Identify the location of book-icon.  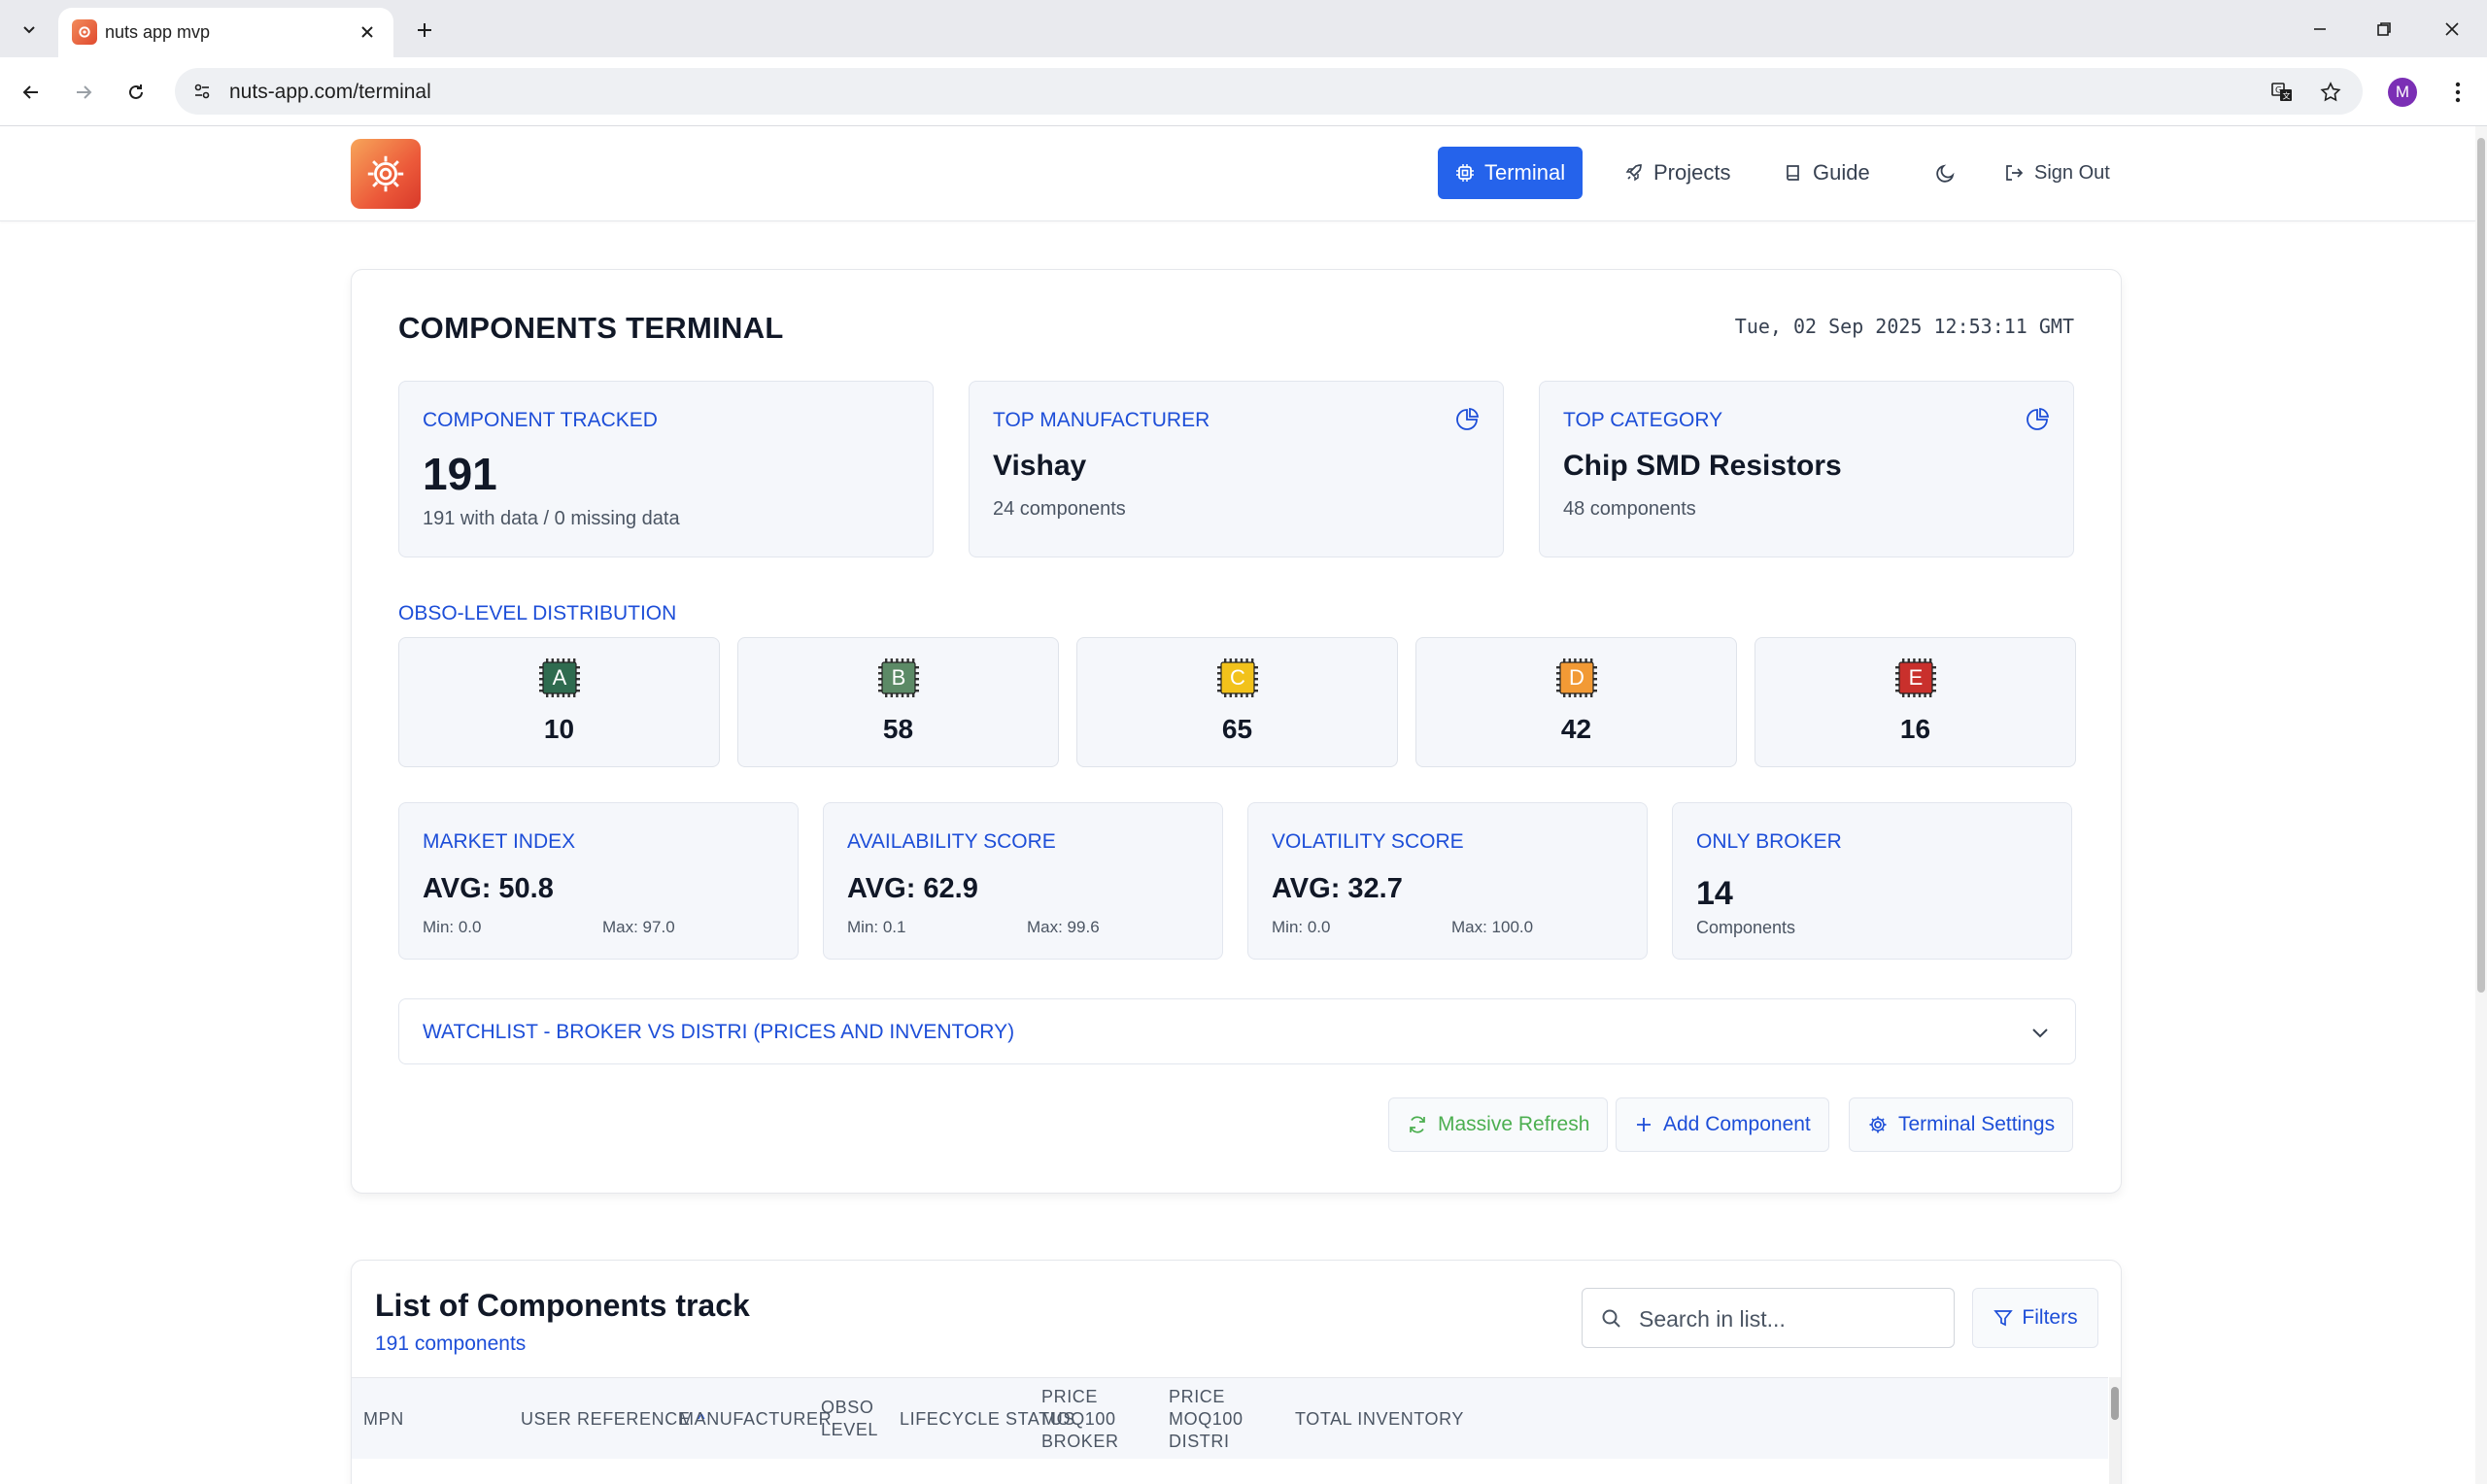
(1793, 173).